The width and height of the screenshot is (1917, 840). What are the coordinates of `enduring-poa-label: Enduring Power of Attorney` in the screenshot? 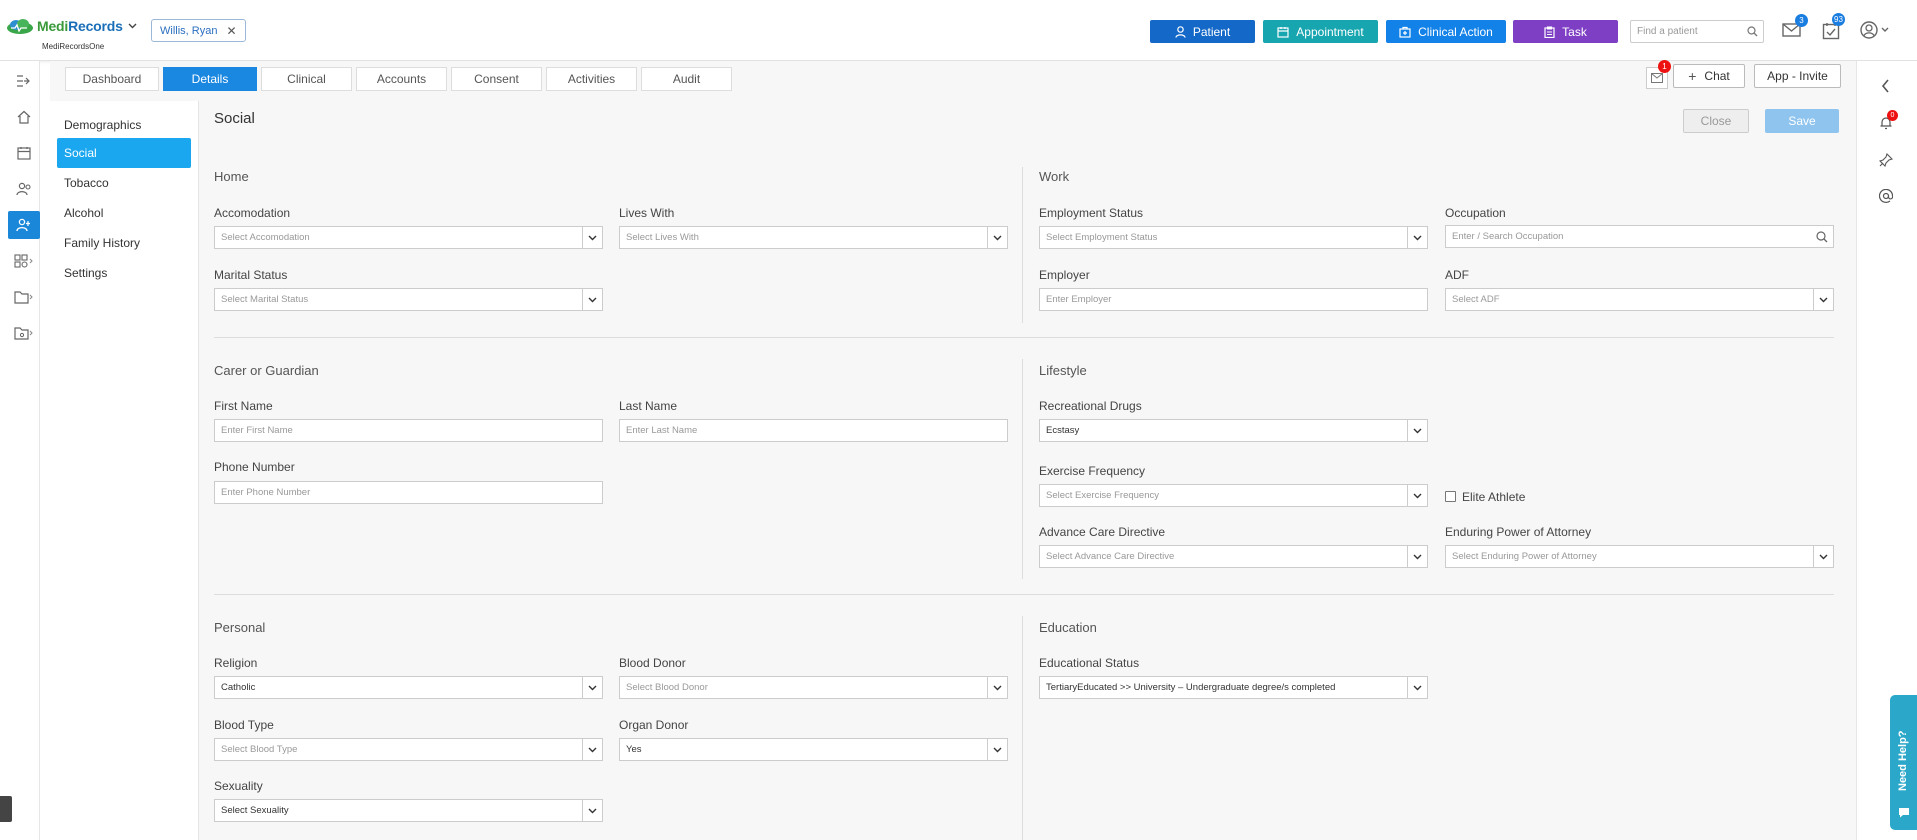 It's located at (1518, 532).